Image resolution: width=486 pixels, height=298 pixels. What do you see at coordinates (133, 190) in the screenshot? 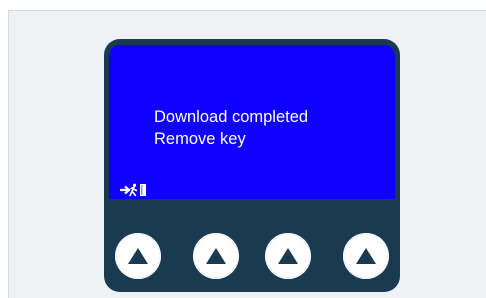
I see `exit-icon` at bounding box center [133, 190].